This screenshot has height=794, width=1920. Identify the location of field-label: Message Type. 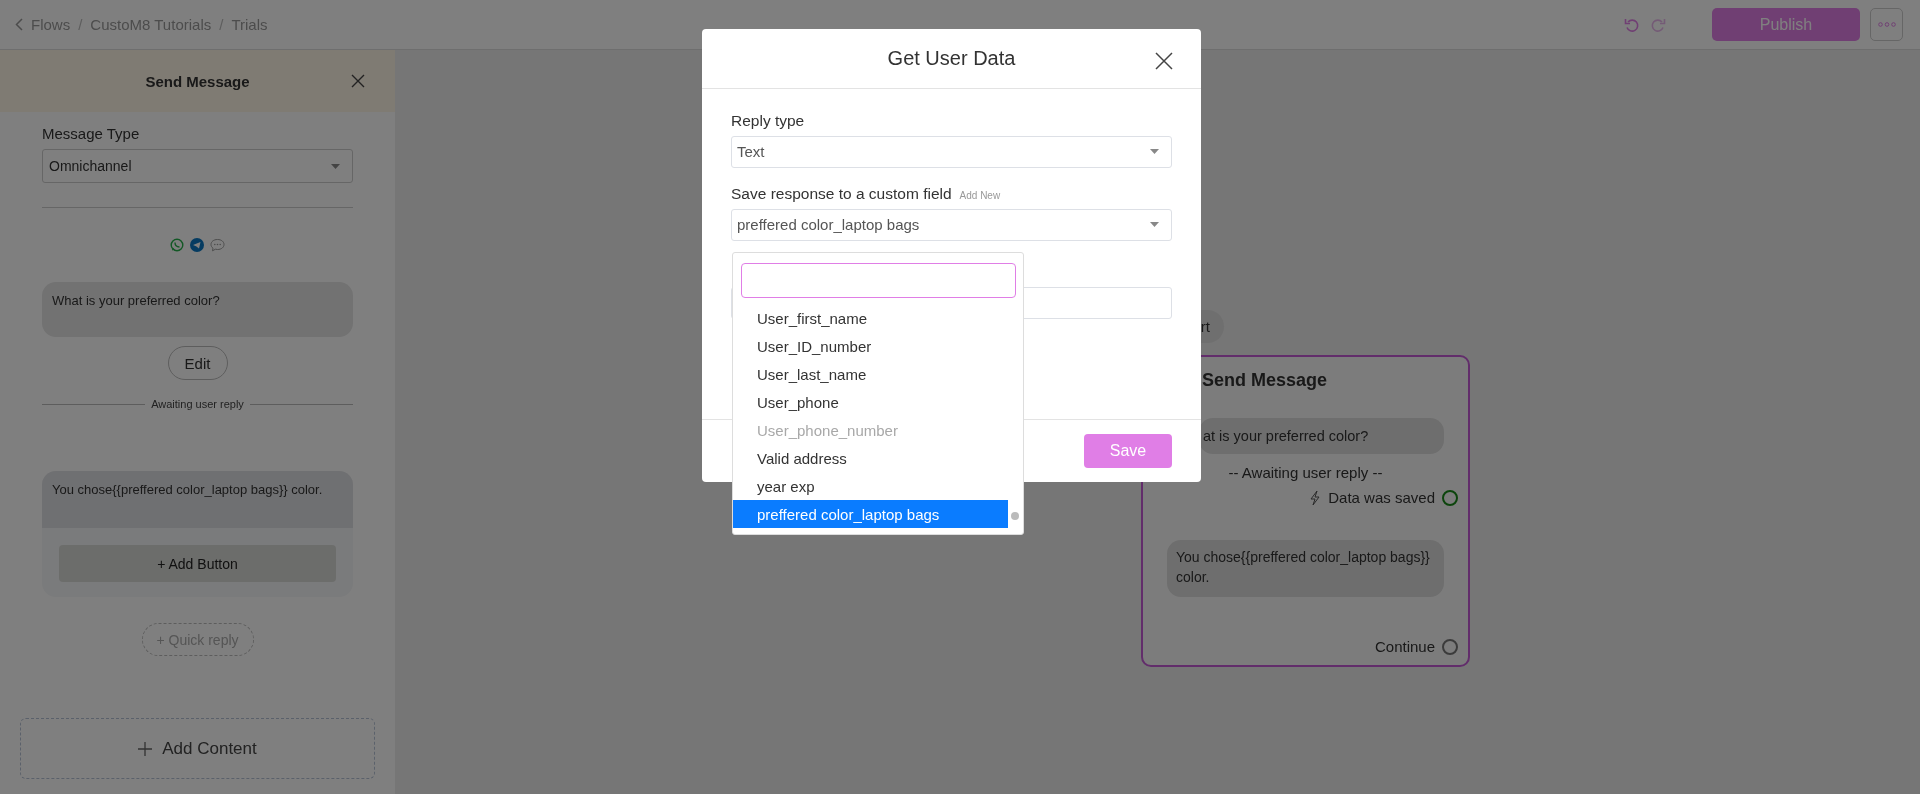
(91, 133).